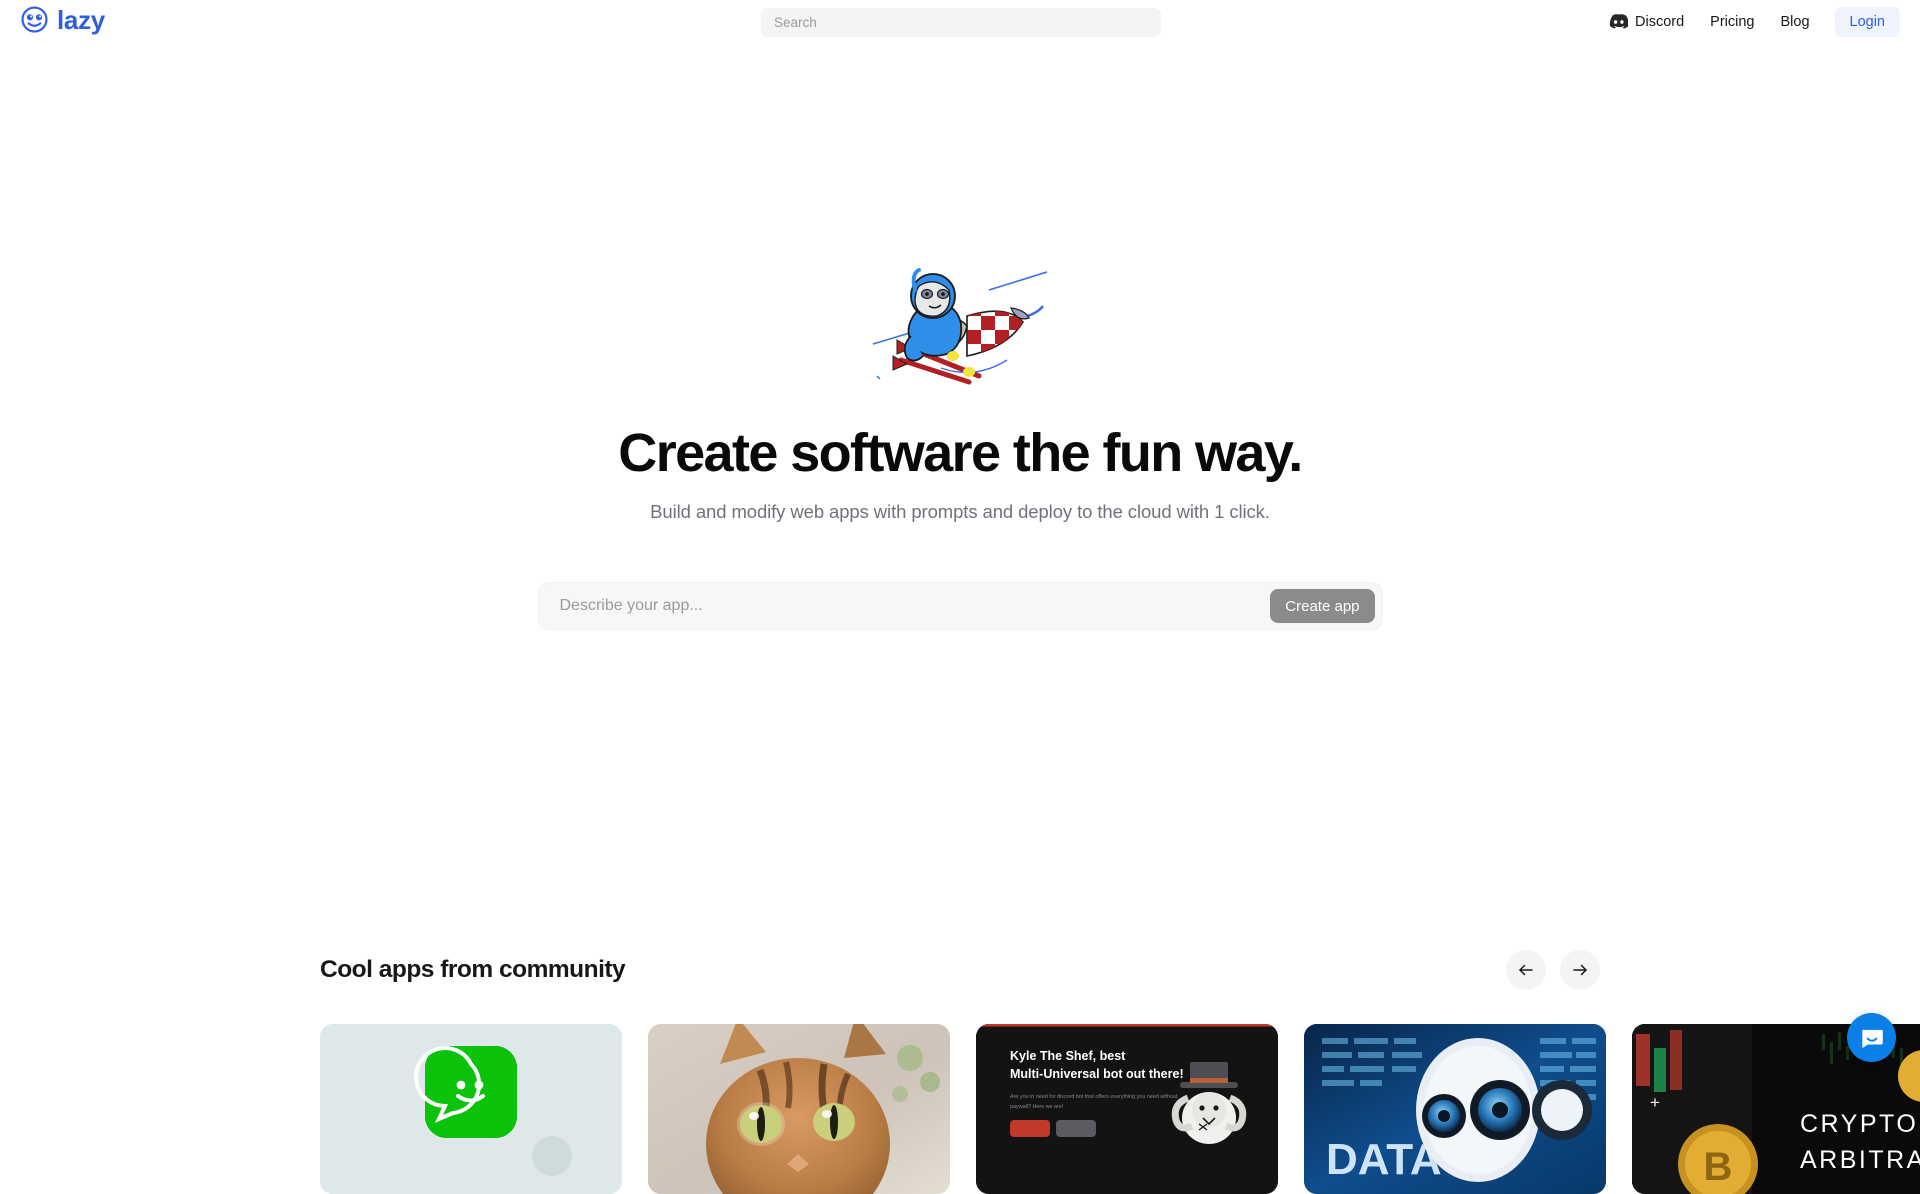 The height and width of the screenshot is (1194, 1920). I want to click on community-header: Cool apps from community, so click(960, 970).